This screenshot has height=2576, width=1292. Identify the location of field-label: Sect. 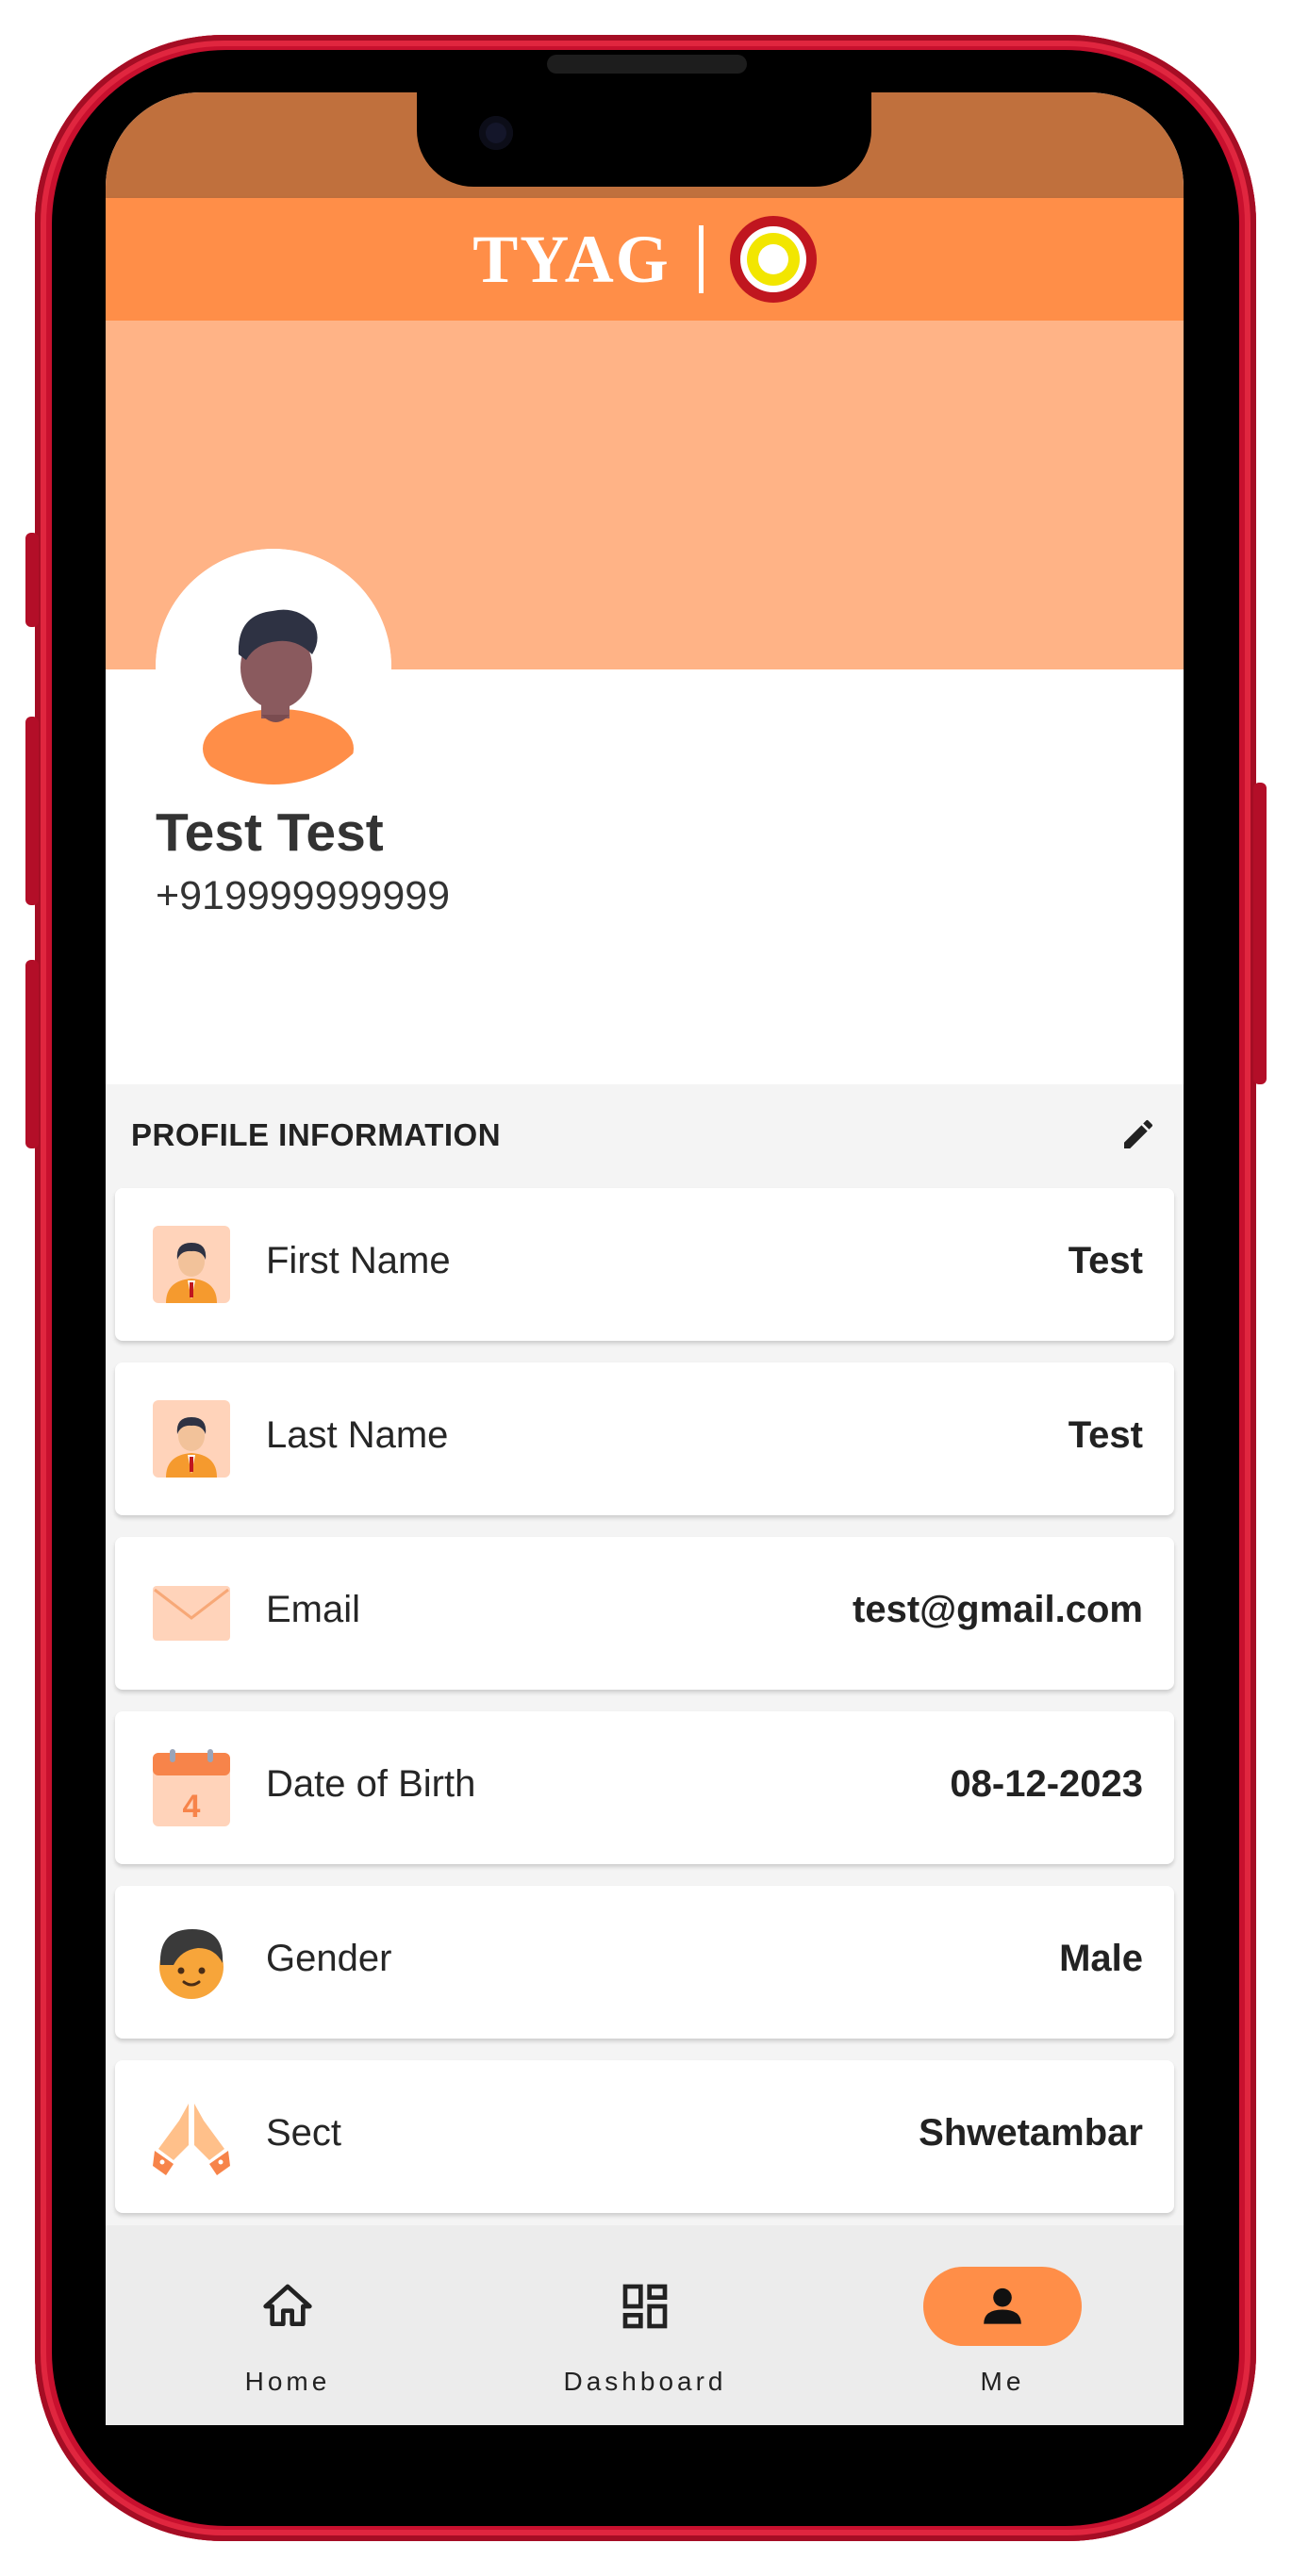
(304, 2133).